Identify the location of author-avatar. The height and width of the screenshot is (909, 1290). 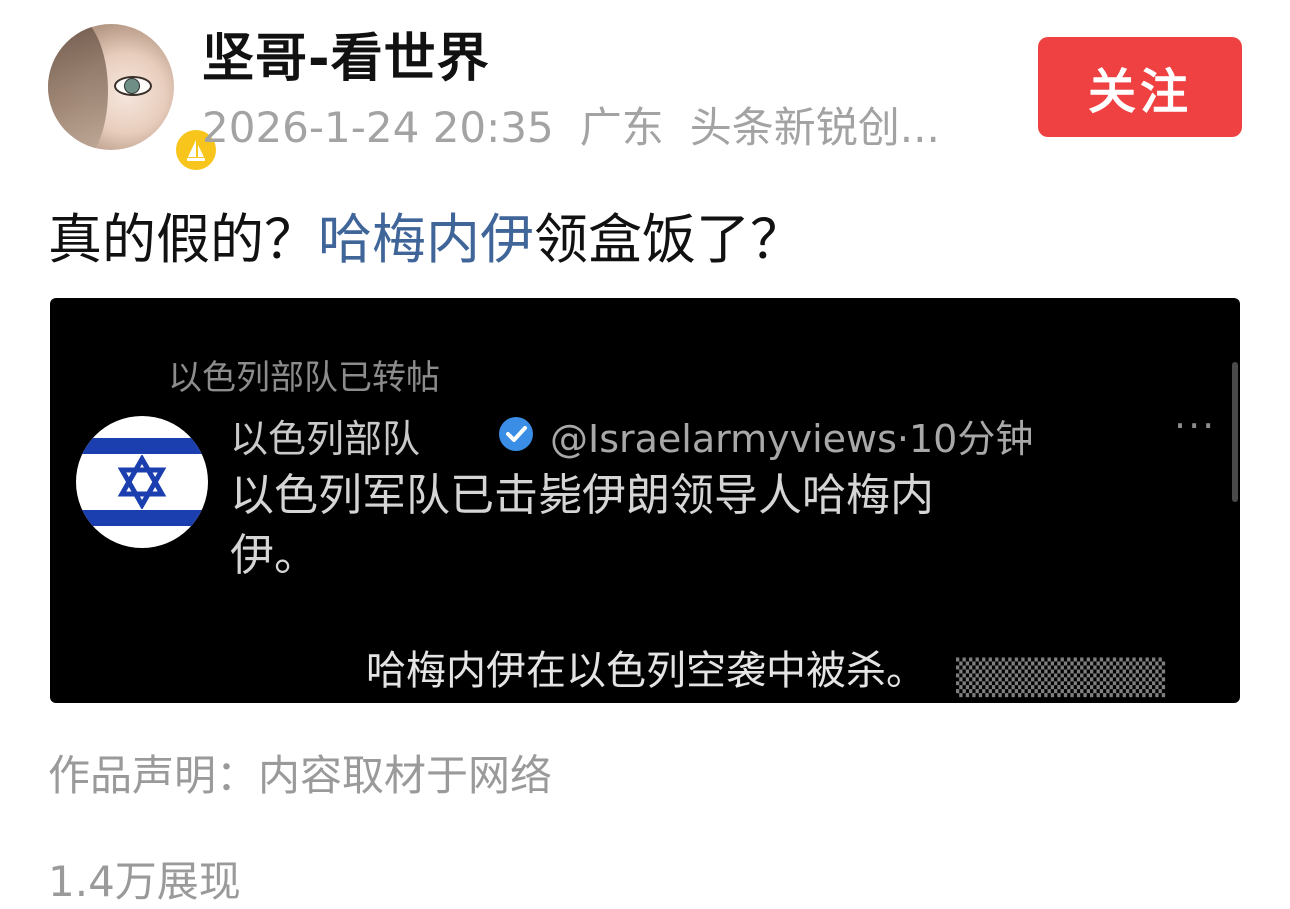
(134, 99).